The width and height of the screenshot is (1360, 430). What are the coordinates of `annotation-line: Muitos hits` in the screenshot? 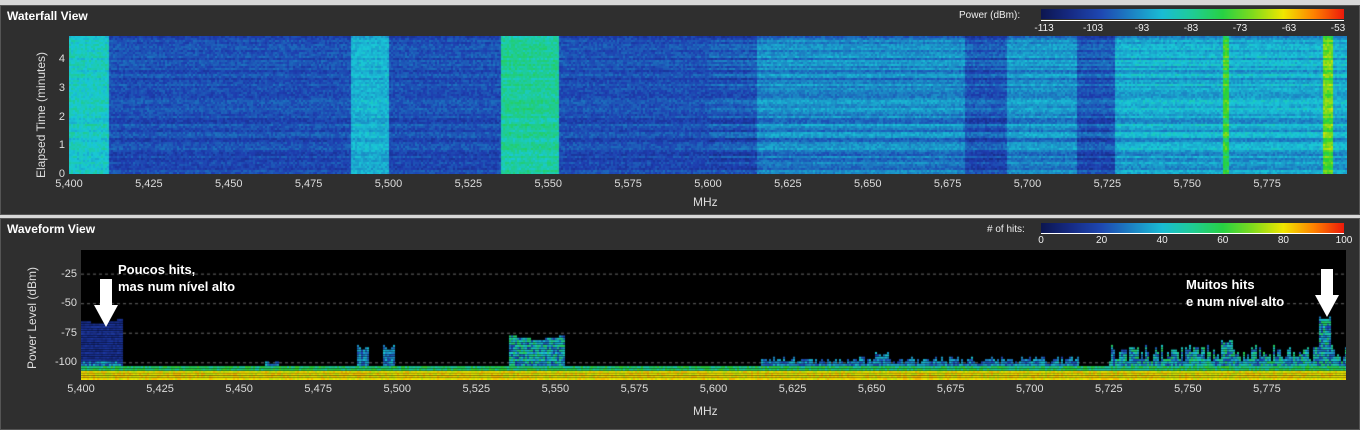 It's located at (1220, 284).